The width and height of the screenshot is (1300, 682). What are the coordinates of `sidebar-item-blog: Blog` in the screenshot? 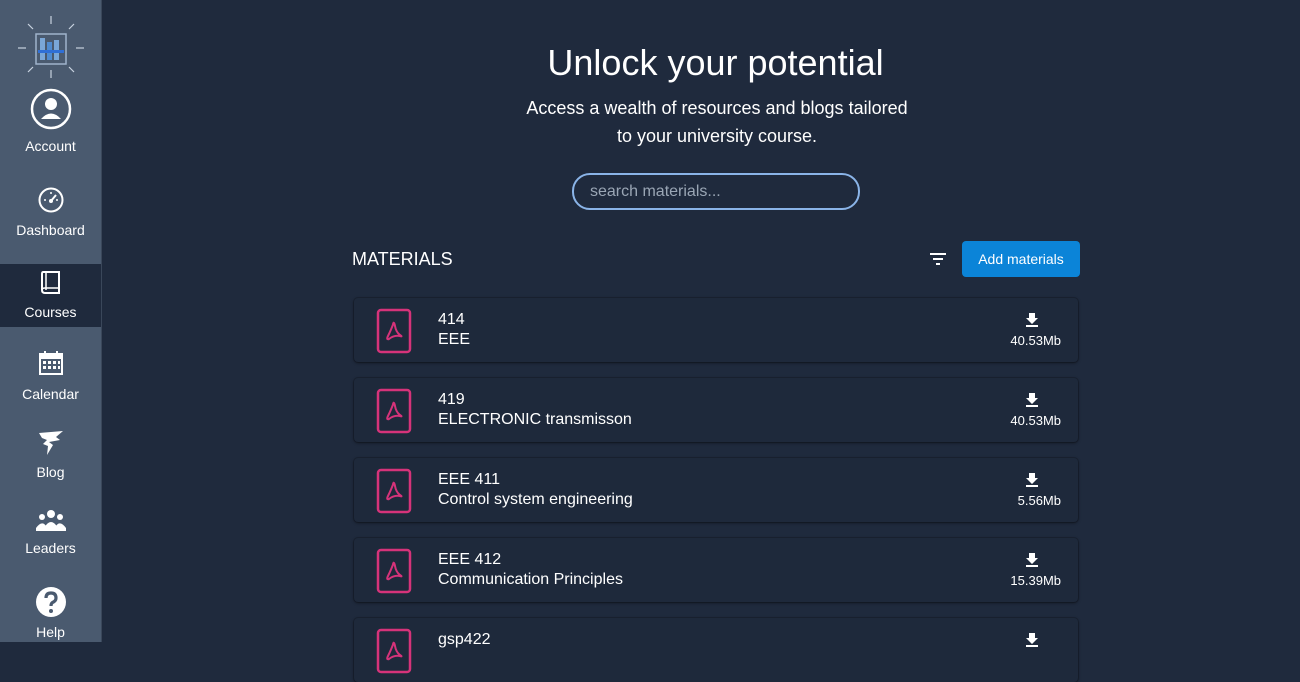 It's located at (50, 458).